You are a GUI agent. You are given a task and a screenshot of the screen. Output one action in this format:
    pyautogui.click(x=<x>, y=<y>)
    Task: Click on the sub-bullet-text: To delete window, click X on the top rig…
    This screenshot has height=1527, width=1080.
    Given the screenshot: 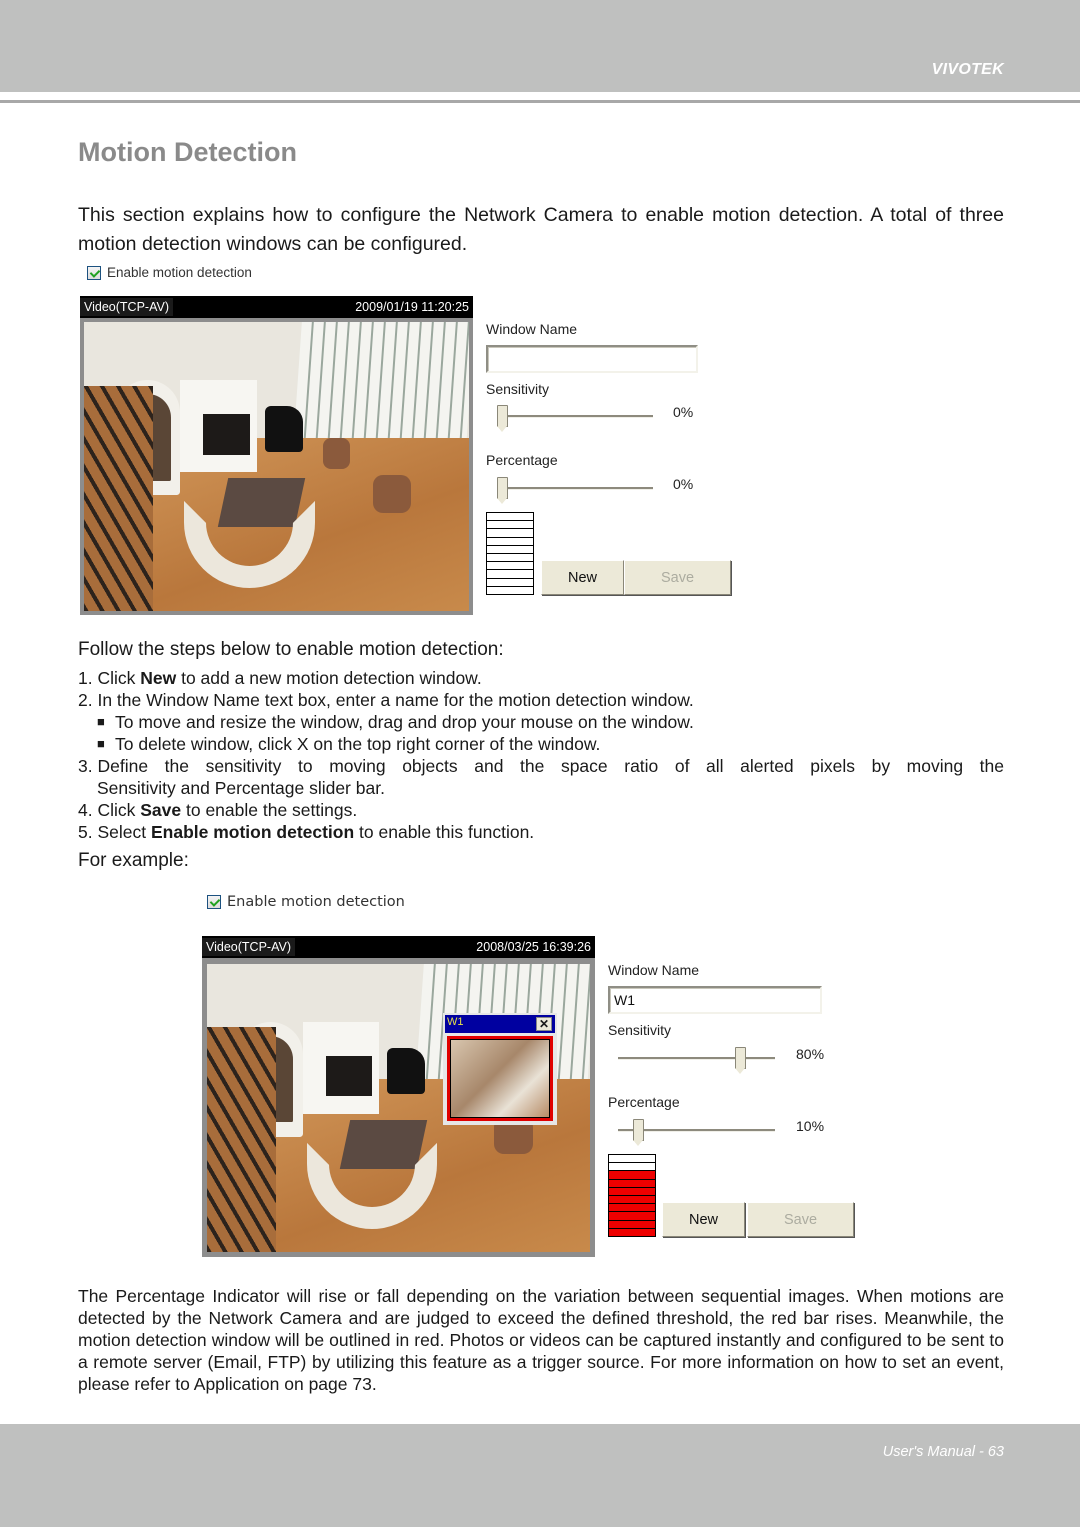 What is the action you would take?
    pyautogui.click(x=358, y=744)
    